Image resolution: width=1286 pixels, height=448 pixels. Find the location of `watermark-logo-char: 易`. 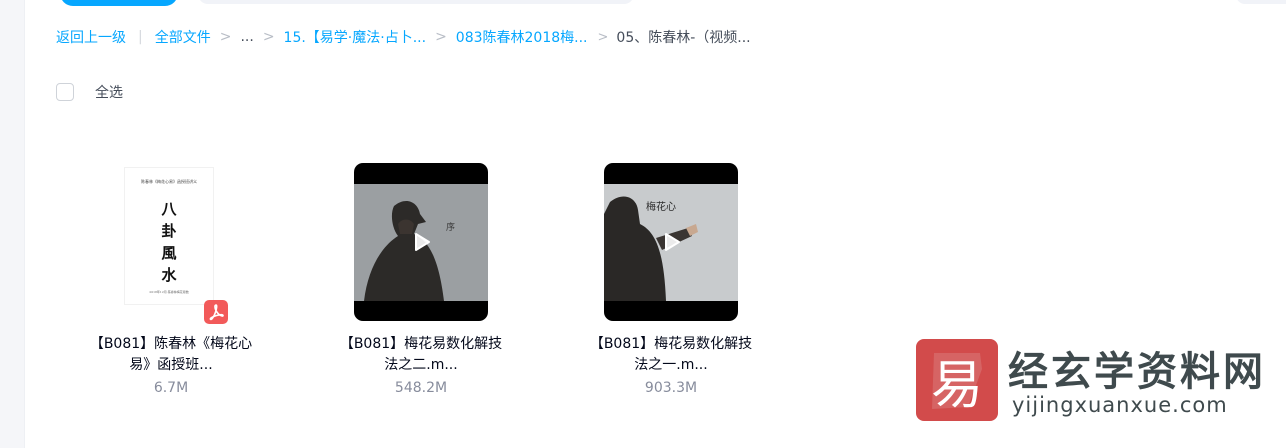

watermark-logo-char: 易 is located at coordinates (956, 385).